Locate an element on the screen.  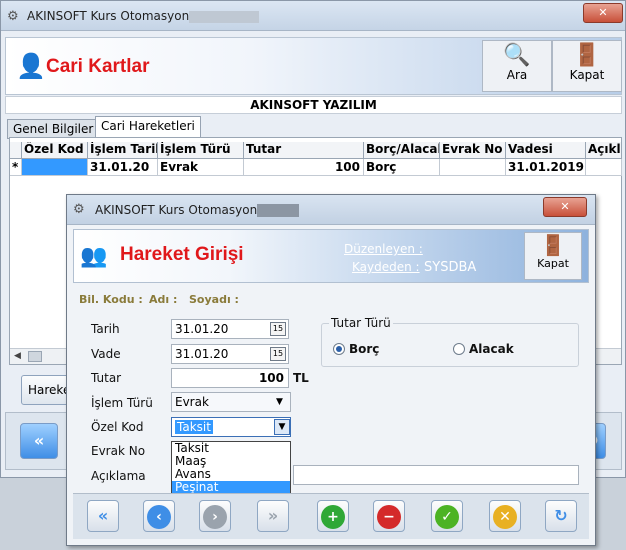
aciklama-field is located at coordinates (436, 475).